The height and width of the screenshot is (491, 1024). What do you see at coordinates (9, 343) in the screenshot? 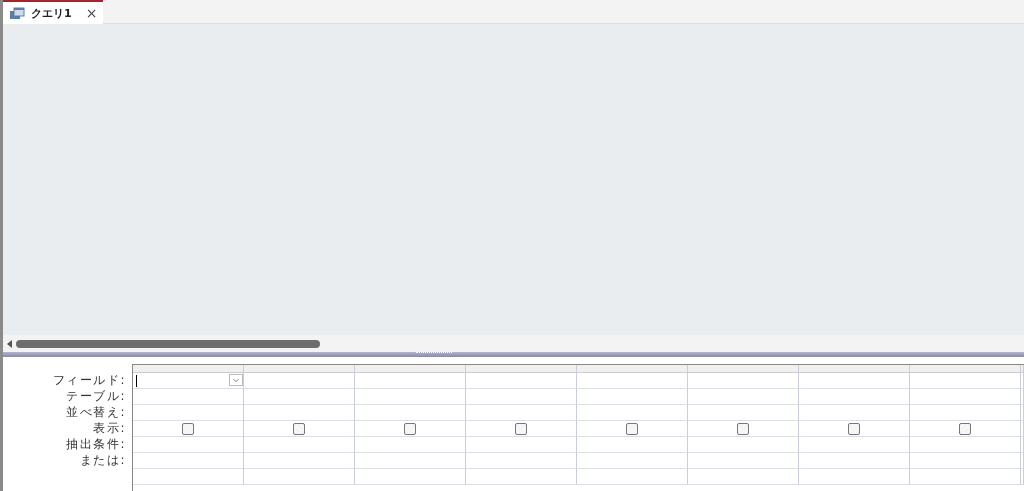
I see `scroll-left-icon` at bounding box center [9, 343].